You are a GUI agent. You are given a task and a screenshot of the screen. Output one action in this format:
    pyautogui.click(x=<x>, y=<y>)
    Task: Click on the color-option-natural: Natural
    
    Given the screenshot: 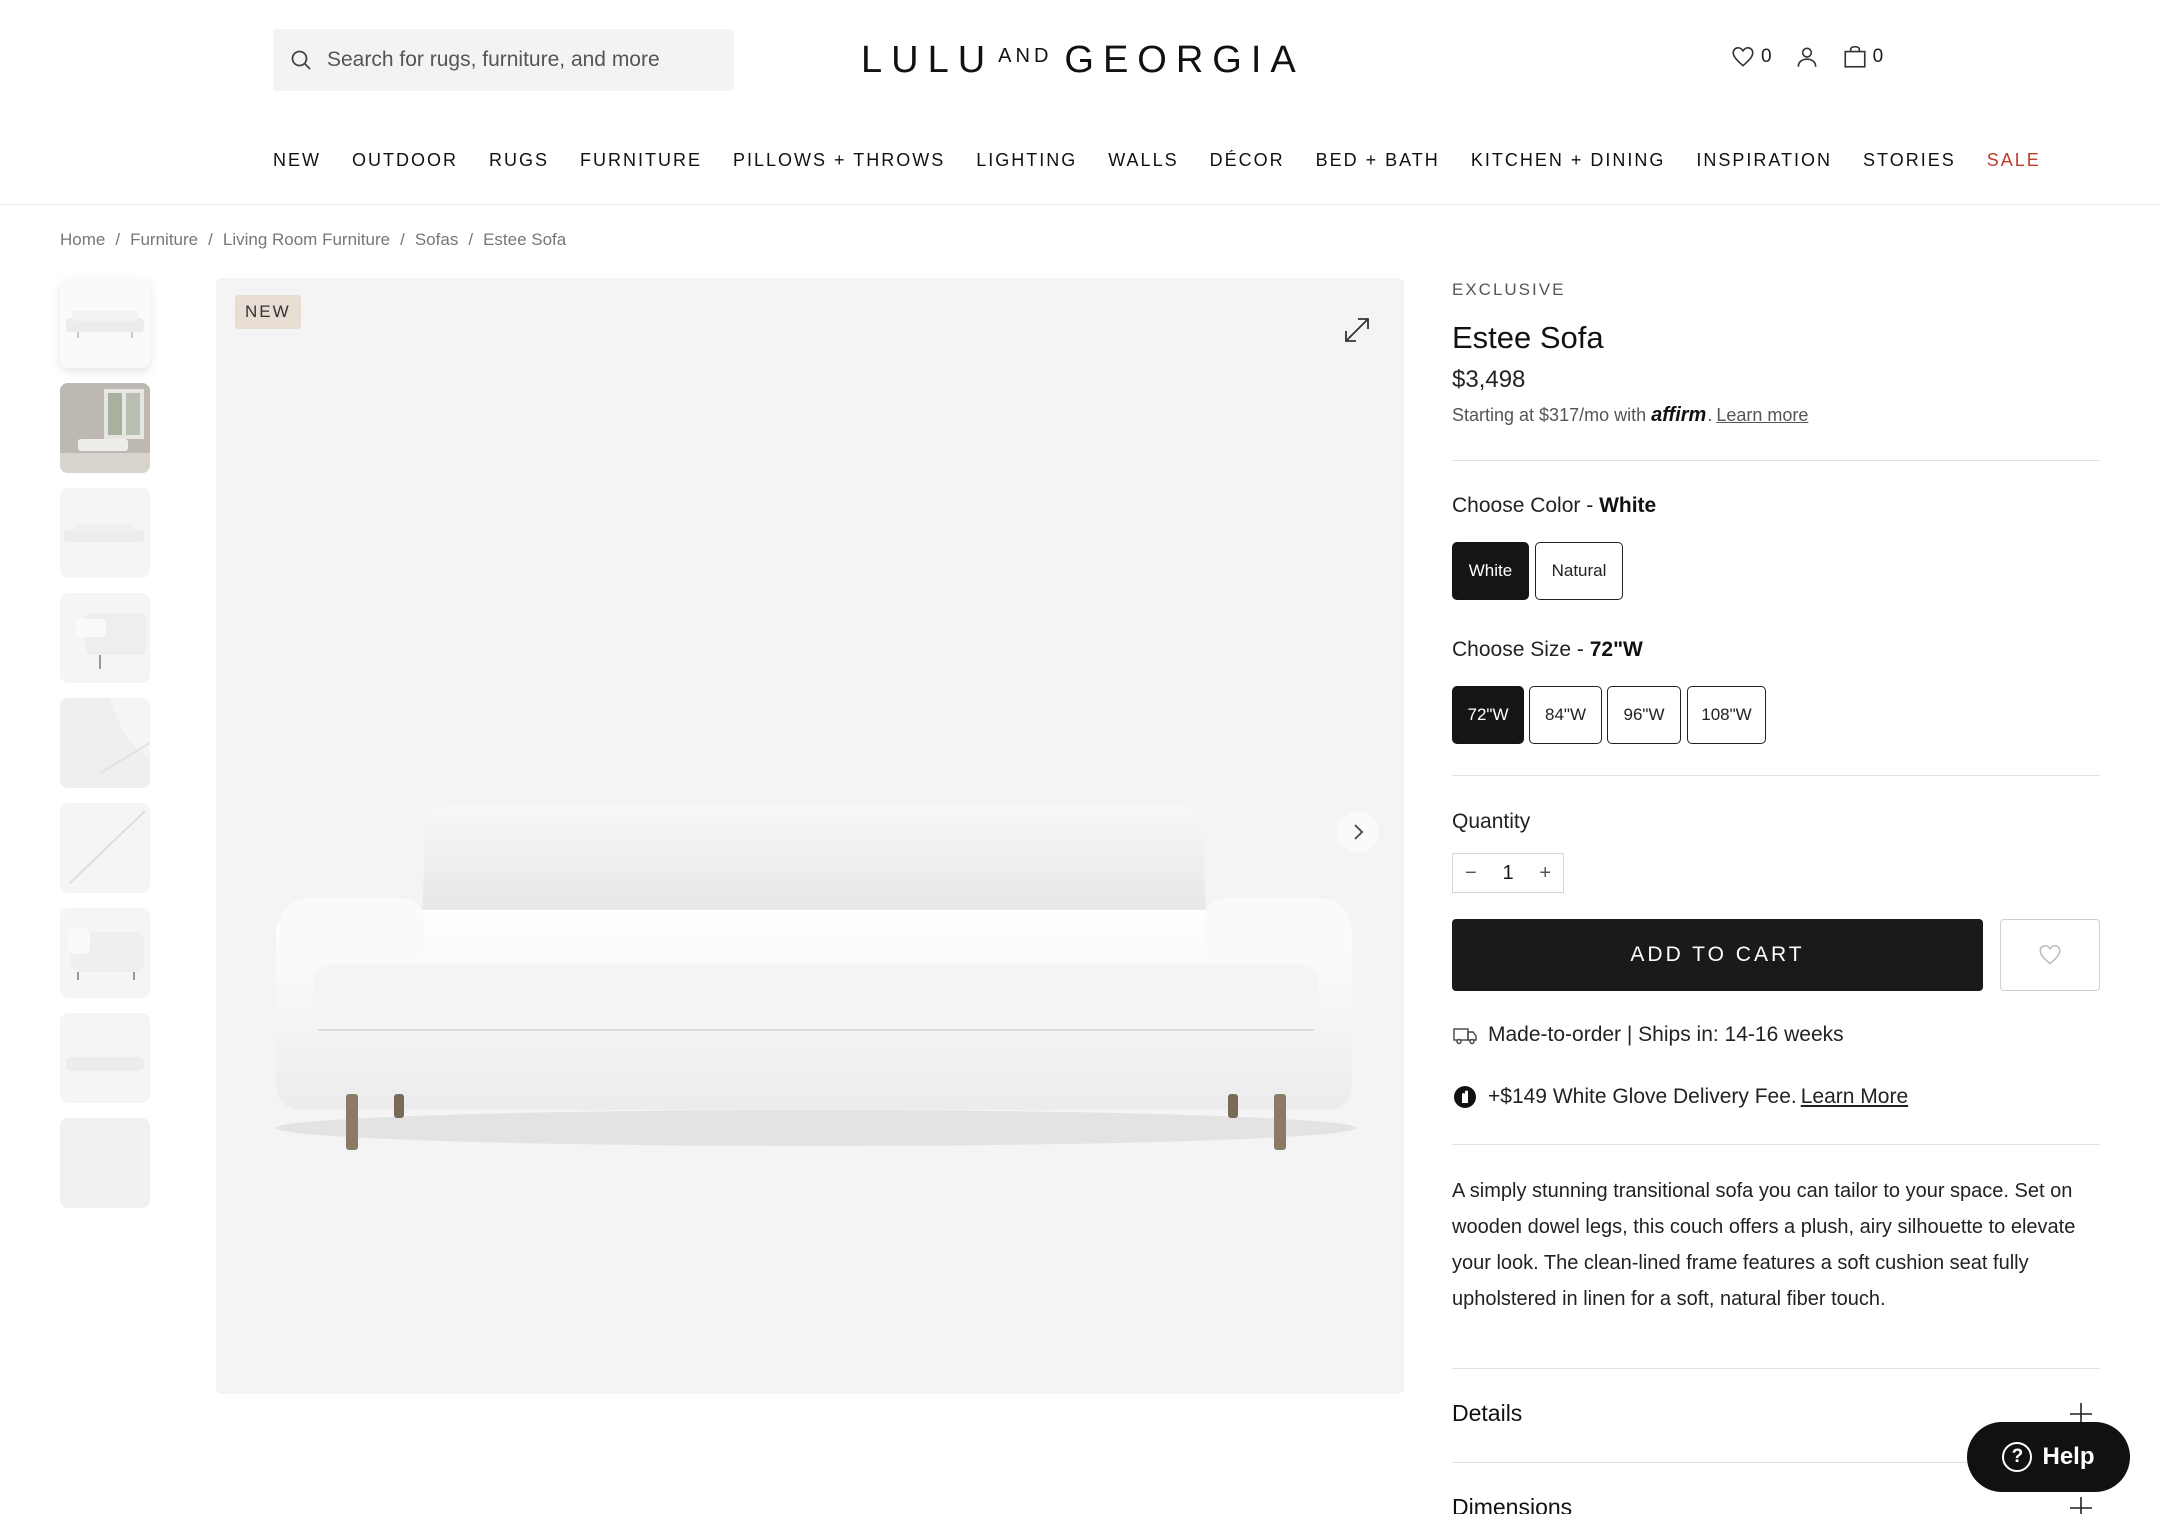 What is the action you would take?
    pyautogui.click(x=1579, y=571)
    